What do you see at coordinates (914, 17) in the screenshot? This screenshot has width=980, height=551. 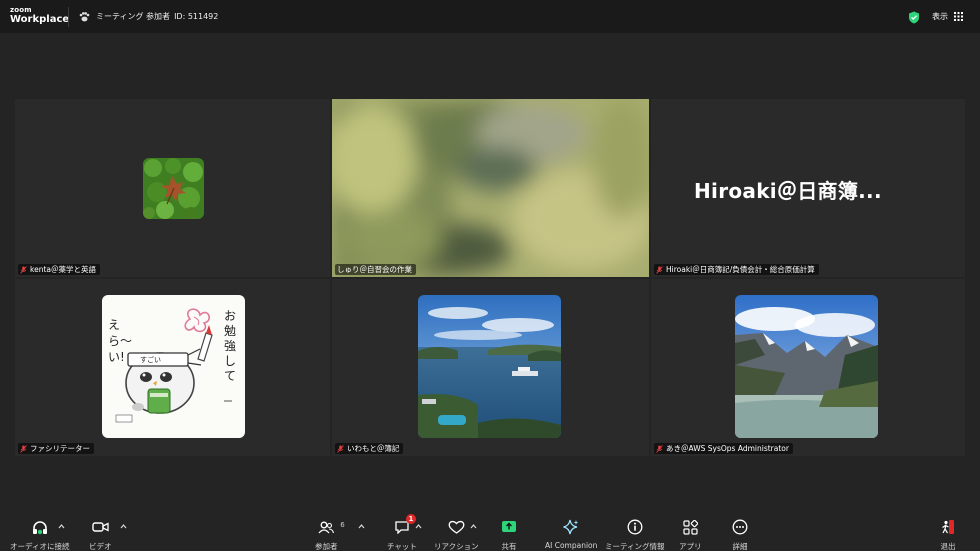 I see `security-shield-icon` at bounding box center [914, 17].